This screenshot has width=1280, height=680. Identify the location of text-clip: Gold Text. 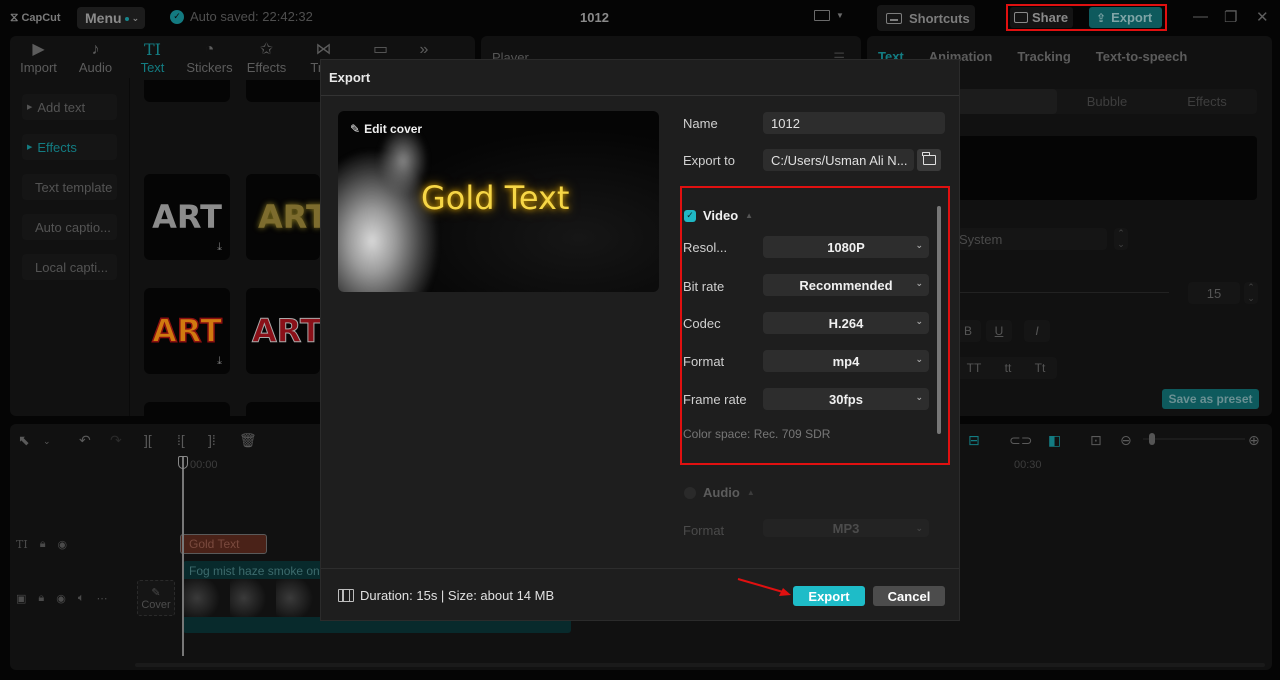
(223, 544).